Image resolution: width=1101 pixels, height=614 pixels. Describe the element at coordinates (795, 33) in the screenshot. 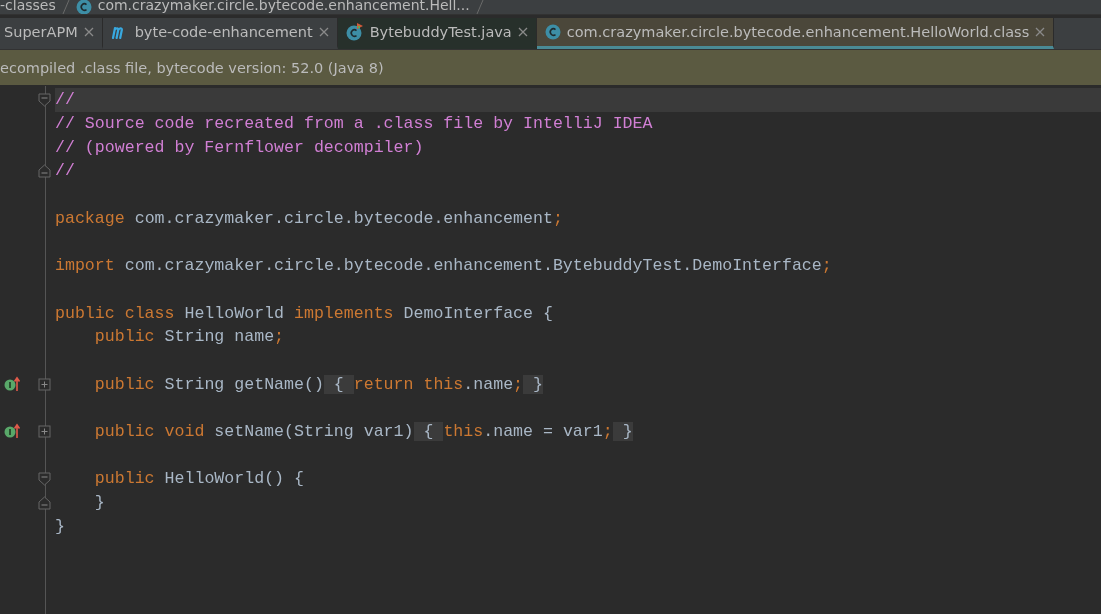

I see `editor-tab: com.crazymaker.circle.bytecode.enhancement.HelloWorld.class` at that location.